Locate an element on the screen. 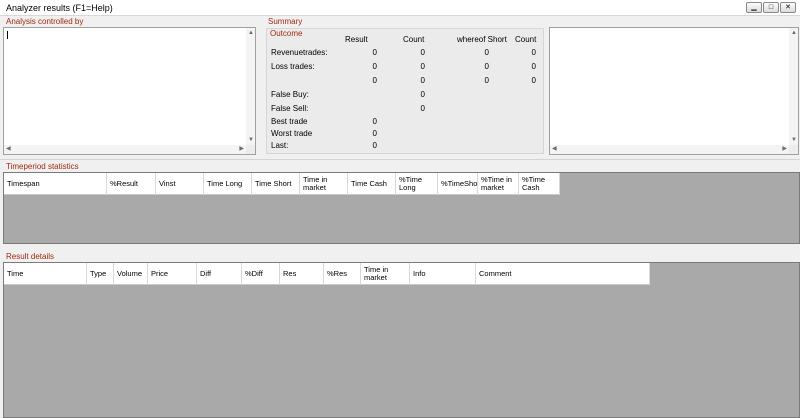 This screenshot has width=800, height=418. false-sell-count: 0 is located at coordinates (422, 108).